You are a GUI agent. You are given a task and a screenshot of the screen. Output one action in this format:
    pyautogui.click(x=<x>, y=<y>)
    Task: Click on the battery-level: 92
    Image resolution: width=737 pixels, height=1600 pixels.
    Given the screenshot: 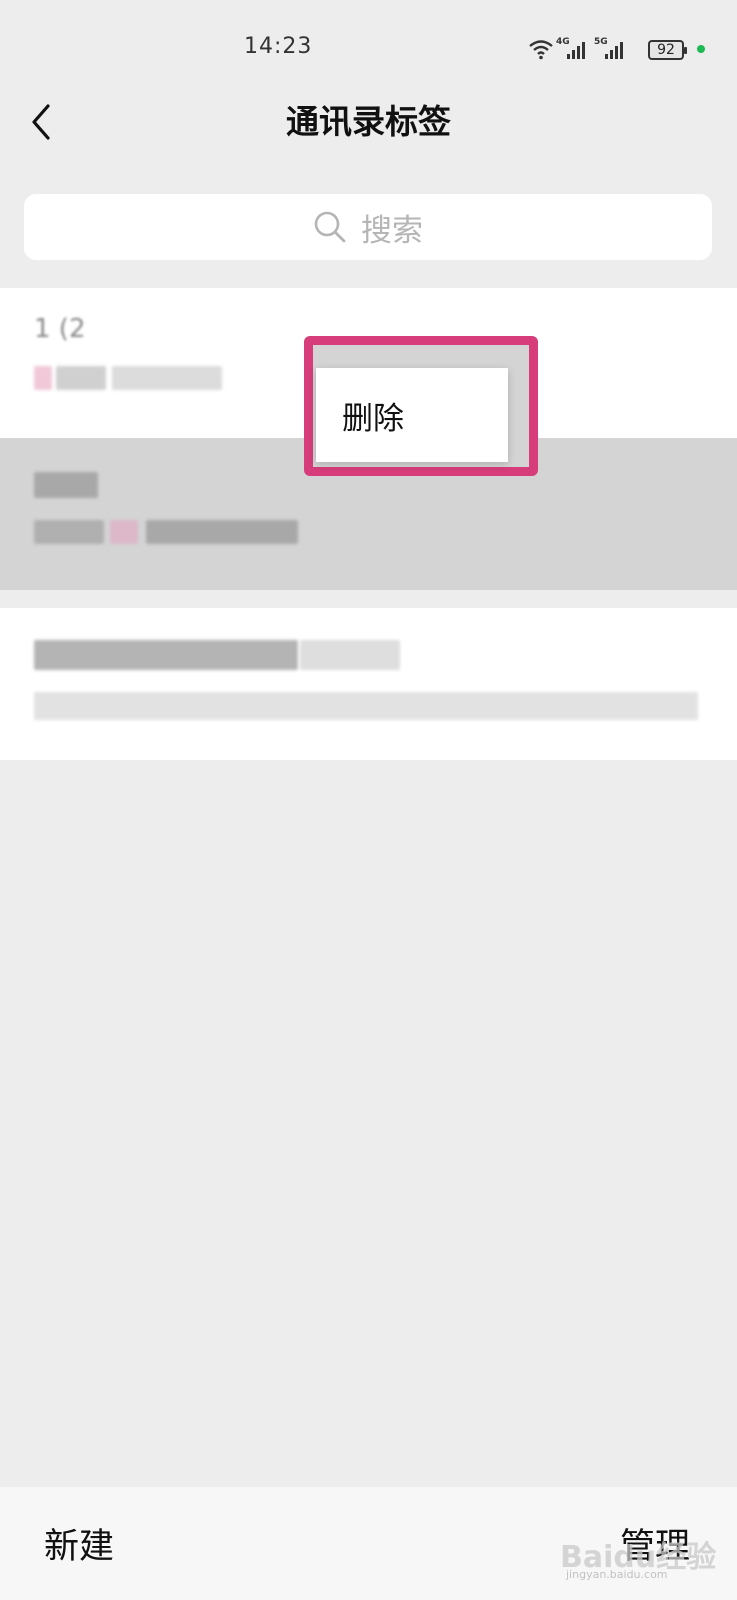 What is the action you would take?
    pyautogui.click(x=666, y=50)
    